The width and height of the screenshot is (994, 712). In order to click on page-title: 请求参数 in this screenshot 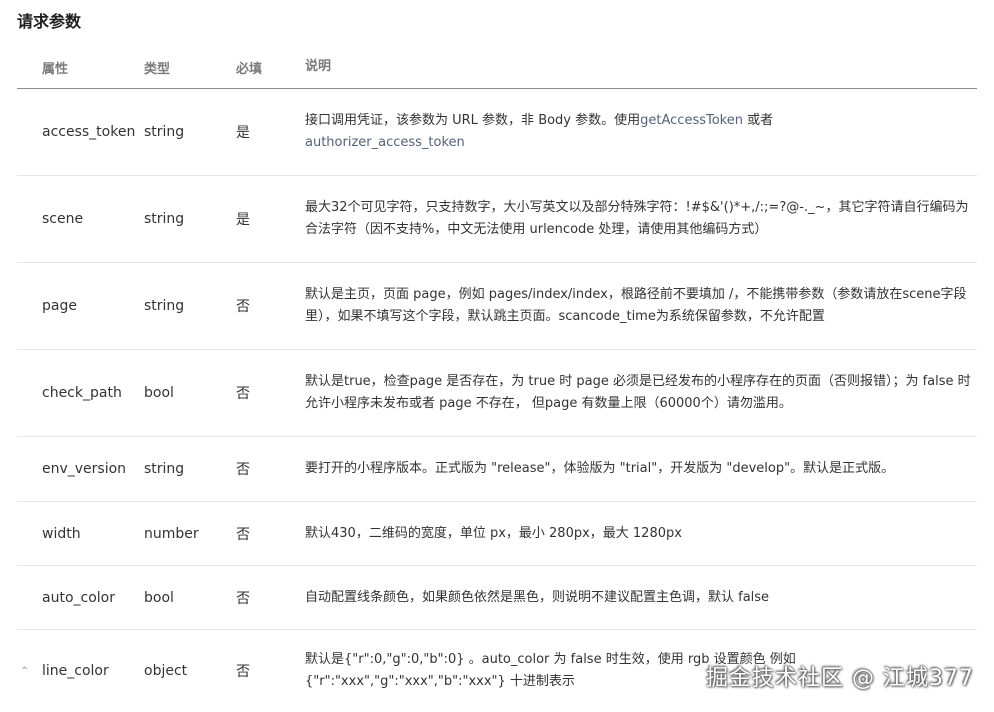, I will do `click(49, 21)`.